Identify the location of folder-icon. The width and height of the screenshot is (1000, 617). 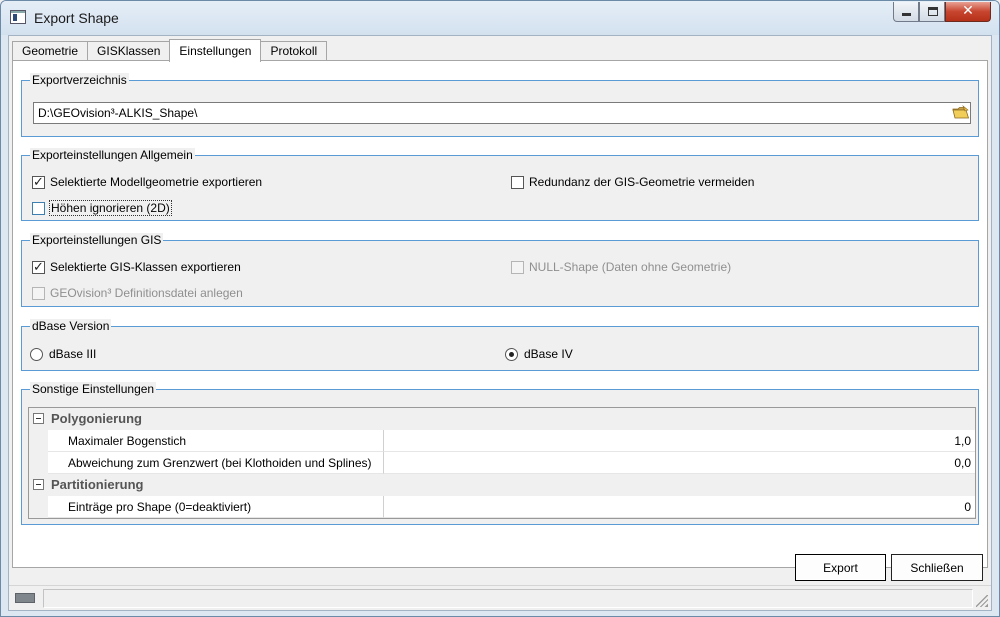
(961, 112).